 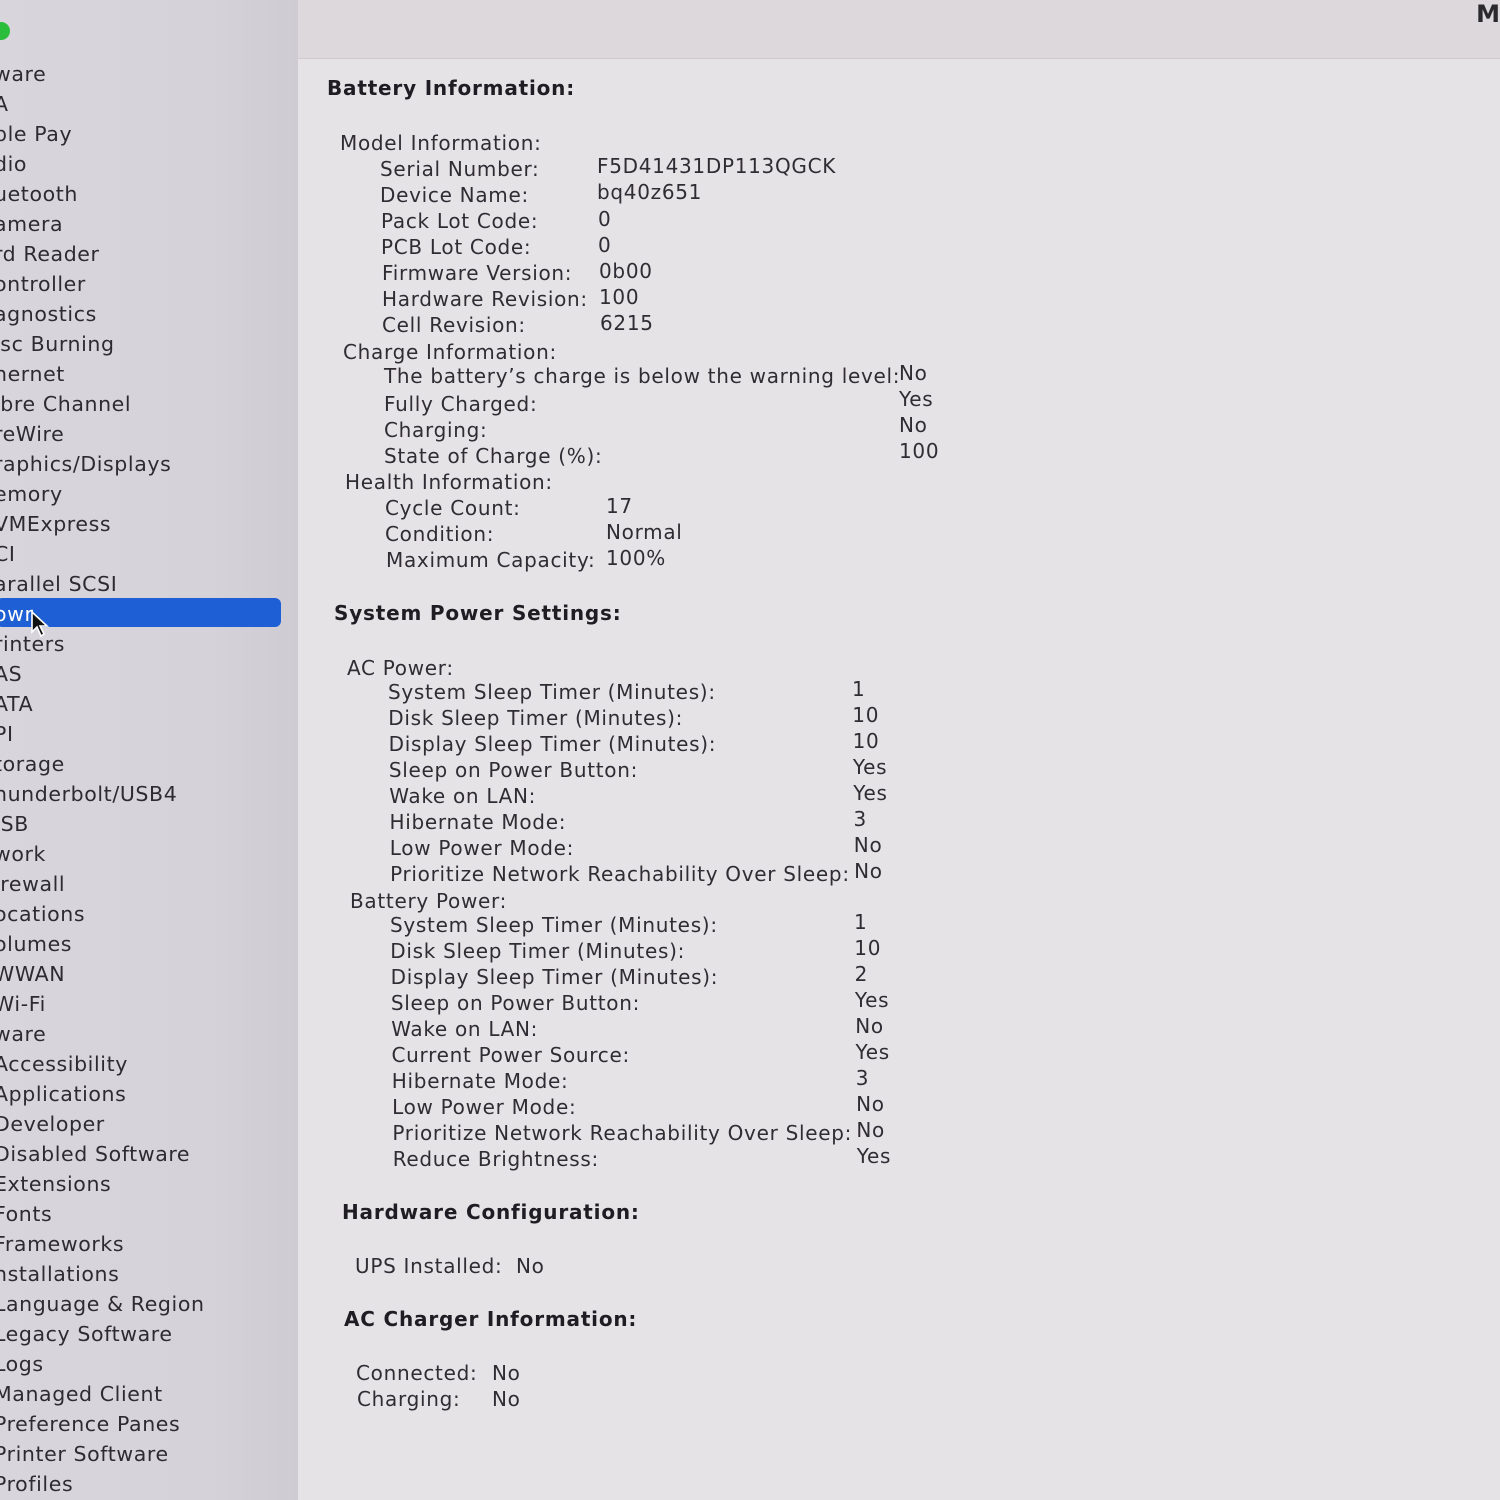 I want to click on sidebar-item: PI, so click(x=7, y=734).